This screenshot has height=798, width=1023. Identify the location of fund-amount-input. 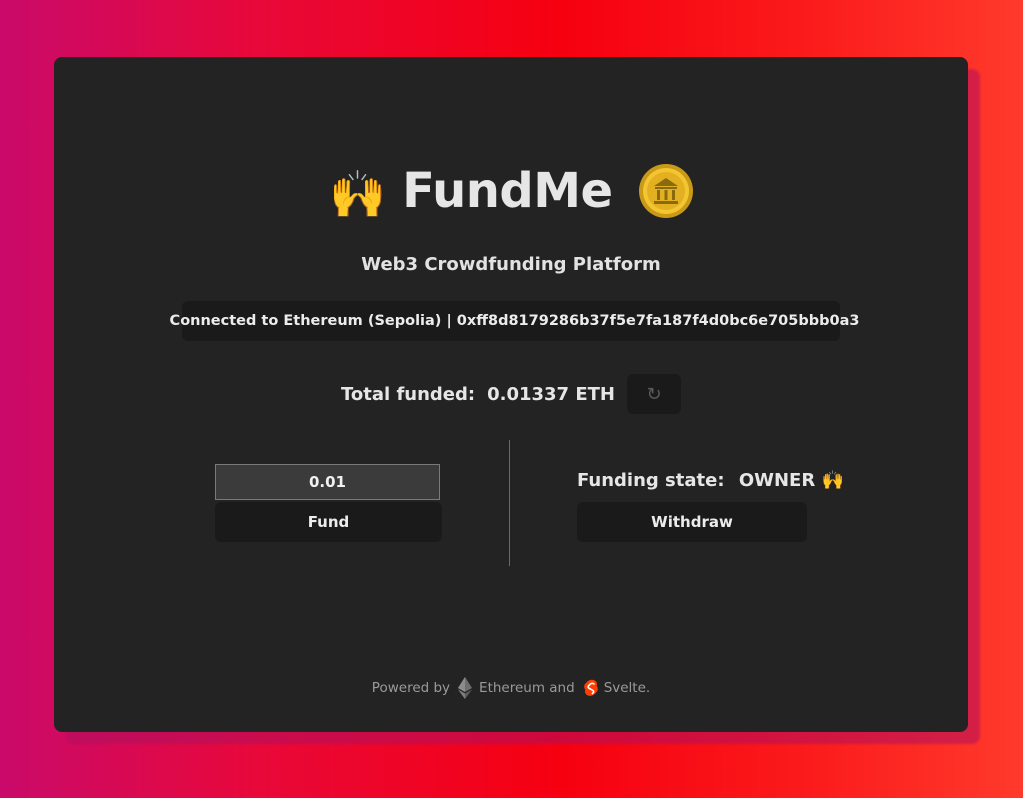
(327, 482).